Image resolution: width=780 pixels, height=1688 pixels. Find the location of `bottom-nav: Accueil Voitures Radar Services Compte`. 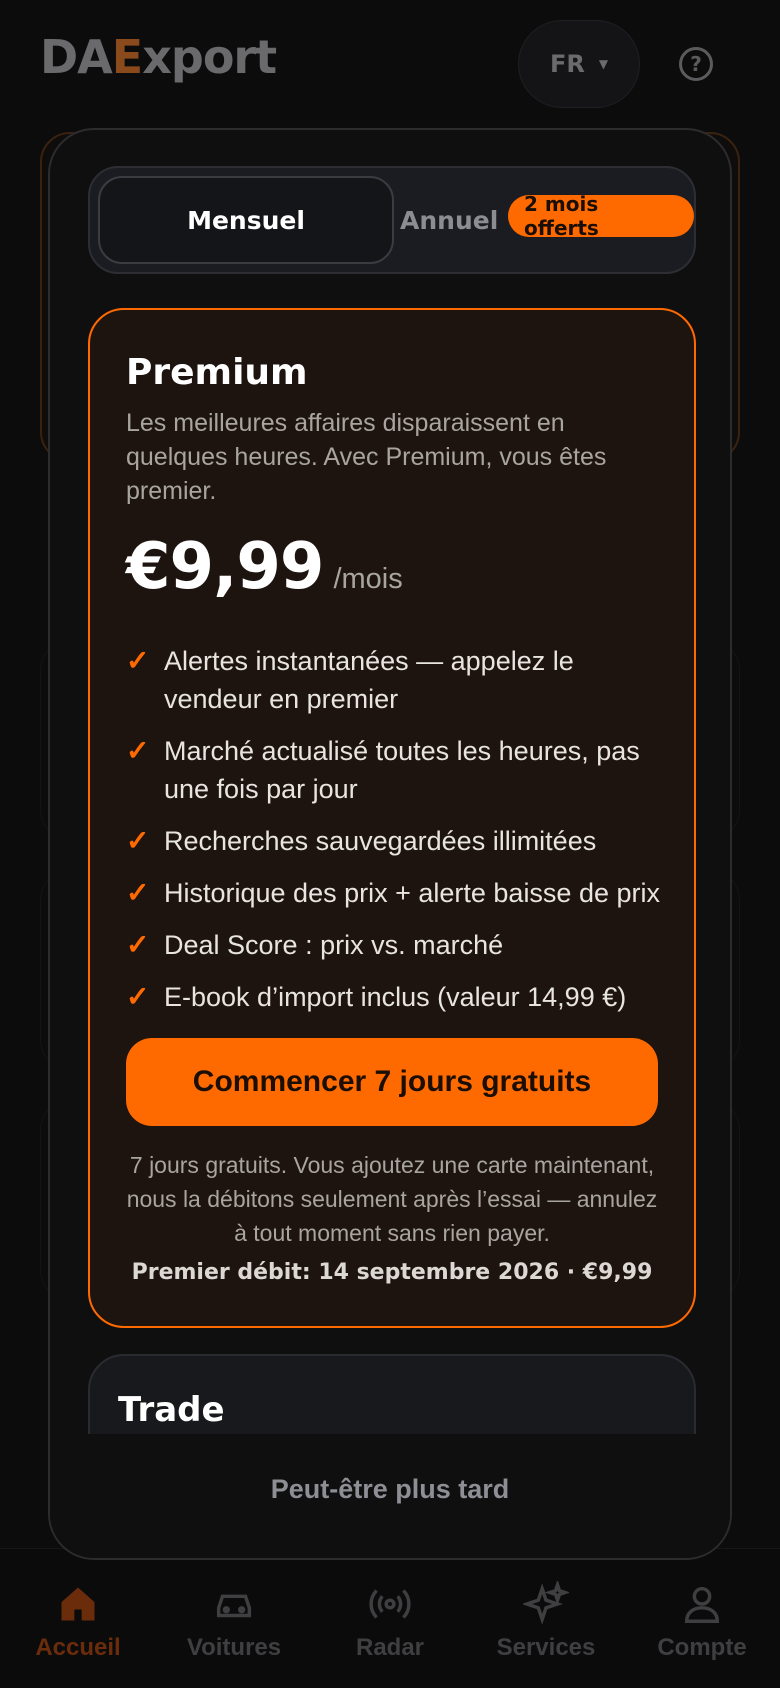

bottom-nav: Accueil Voitures Radar Services Compte is located at coordinates (390, 1618).